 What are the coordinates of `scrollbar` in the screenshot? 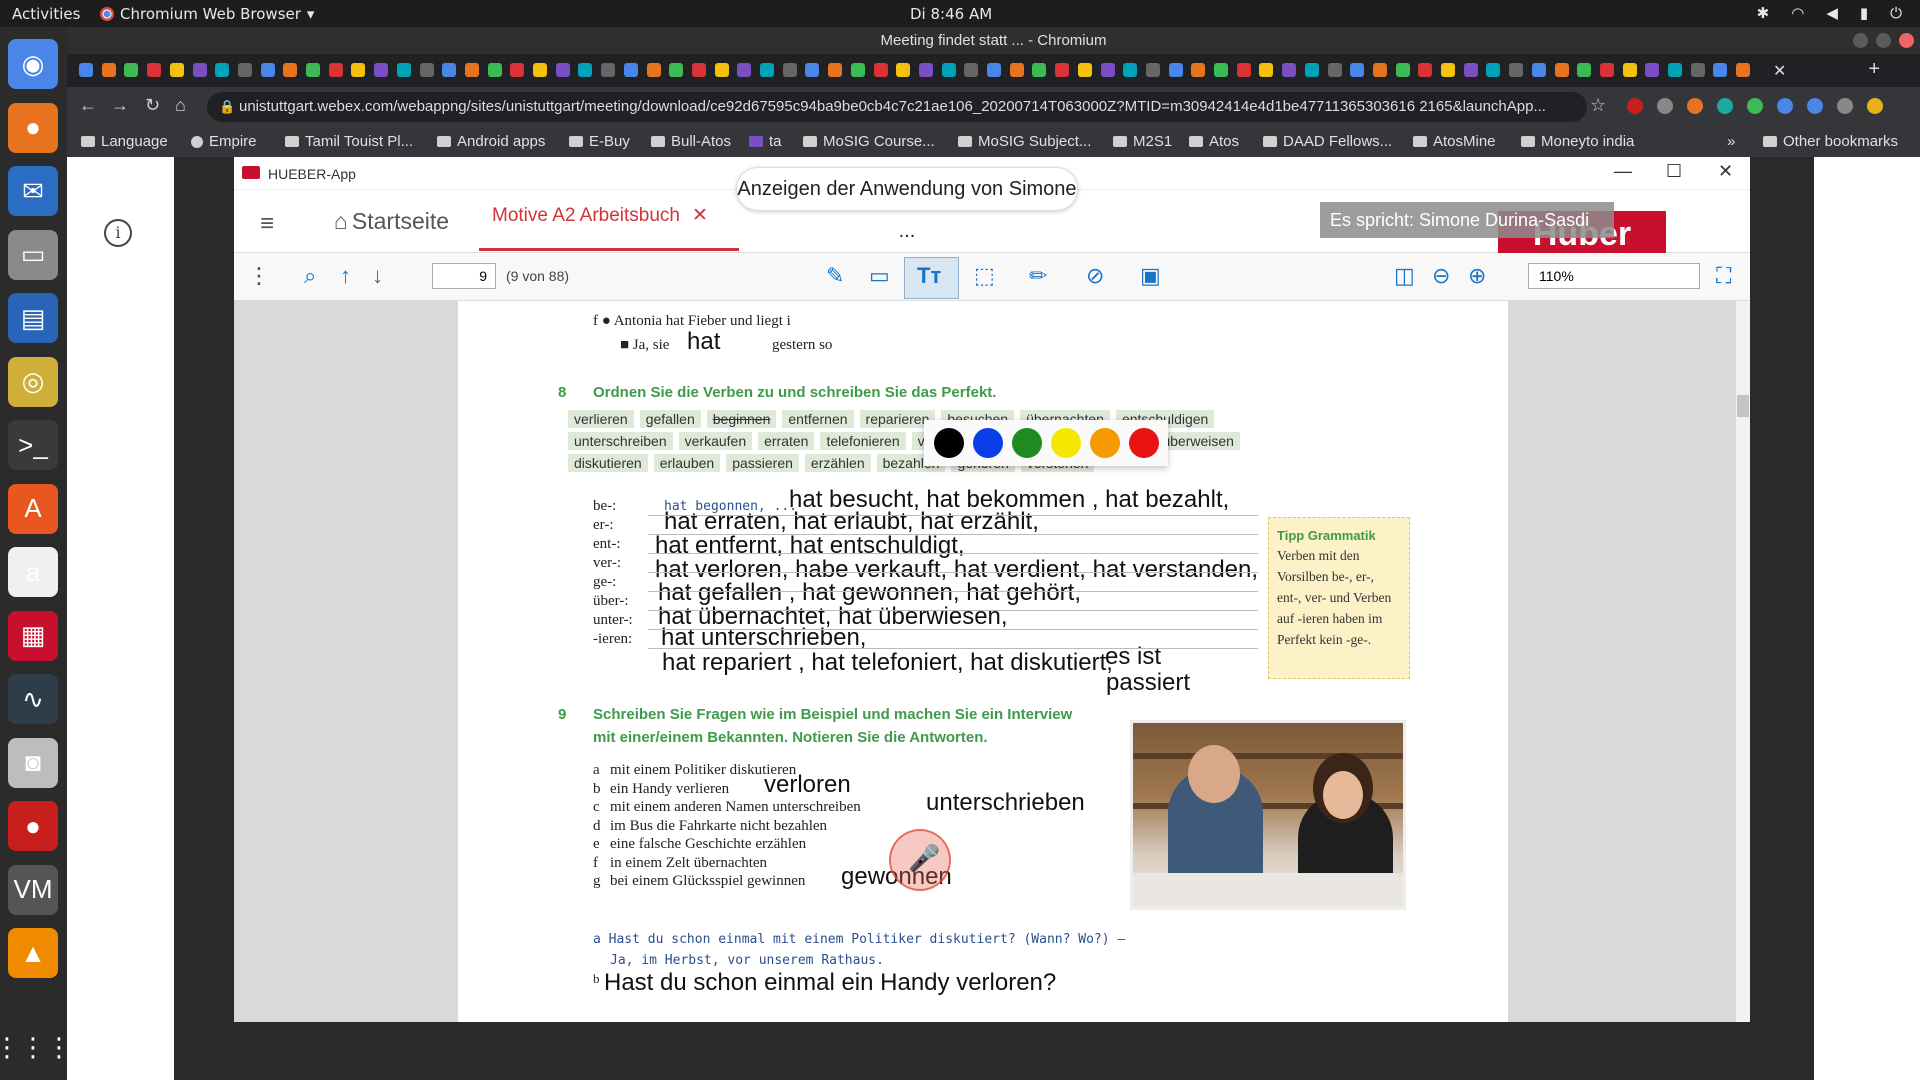 It's located at (1743, 661).